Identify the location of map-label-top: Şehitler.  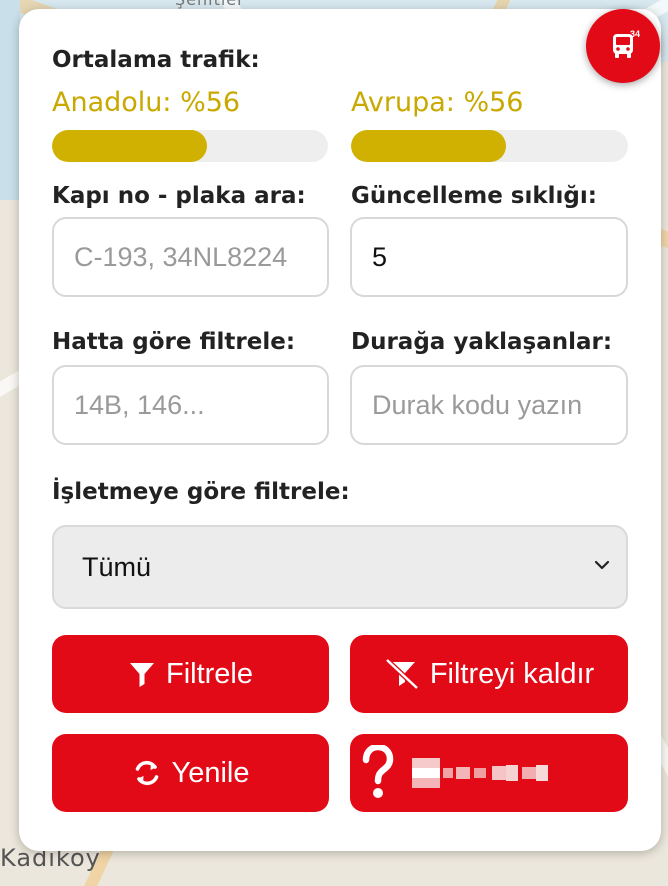
(210, 4).